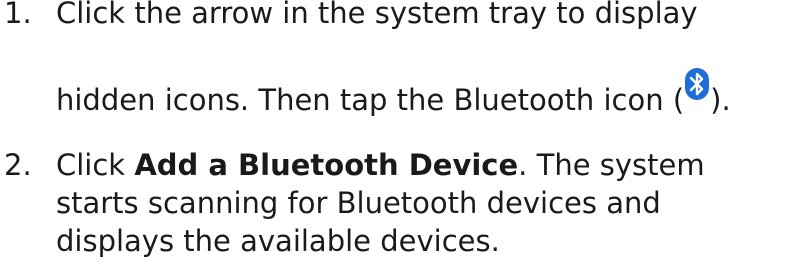  I want to click on step-2-line-3: displays the available devices., so click(278, 241).